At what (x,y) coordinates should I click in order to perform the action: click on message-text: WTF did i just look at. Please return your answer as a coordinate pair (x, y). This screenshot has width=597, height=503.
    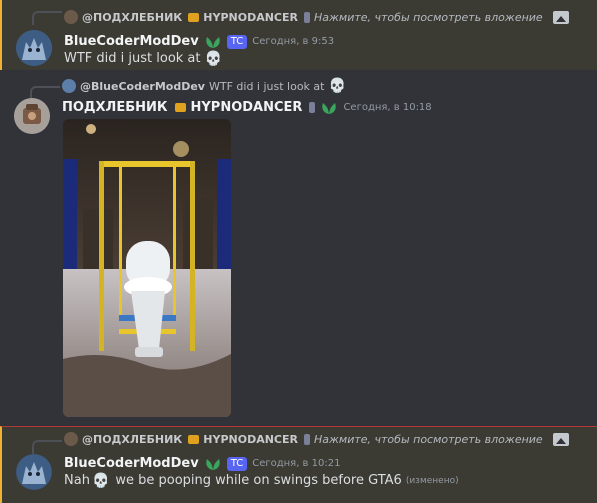
    Looking at the image, I should click on (132, 58).